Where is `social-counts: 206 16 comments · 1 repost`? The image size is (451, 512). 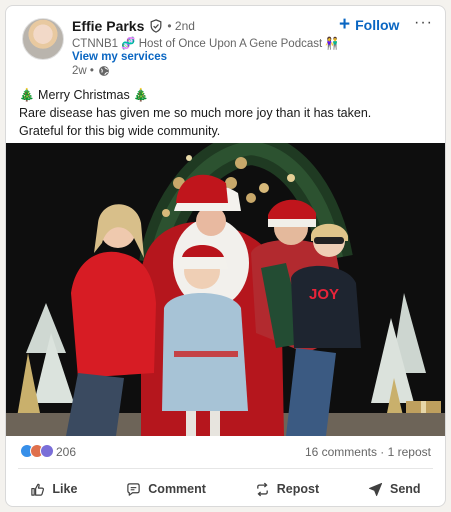
social-counts: 206 16 comments · 1 repost is located at coordinates (225, 453).